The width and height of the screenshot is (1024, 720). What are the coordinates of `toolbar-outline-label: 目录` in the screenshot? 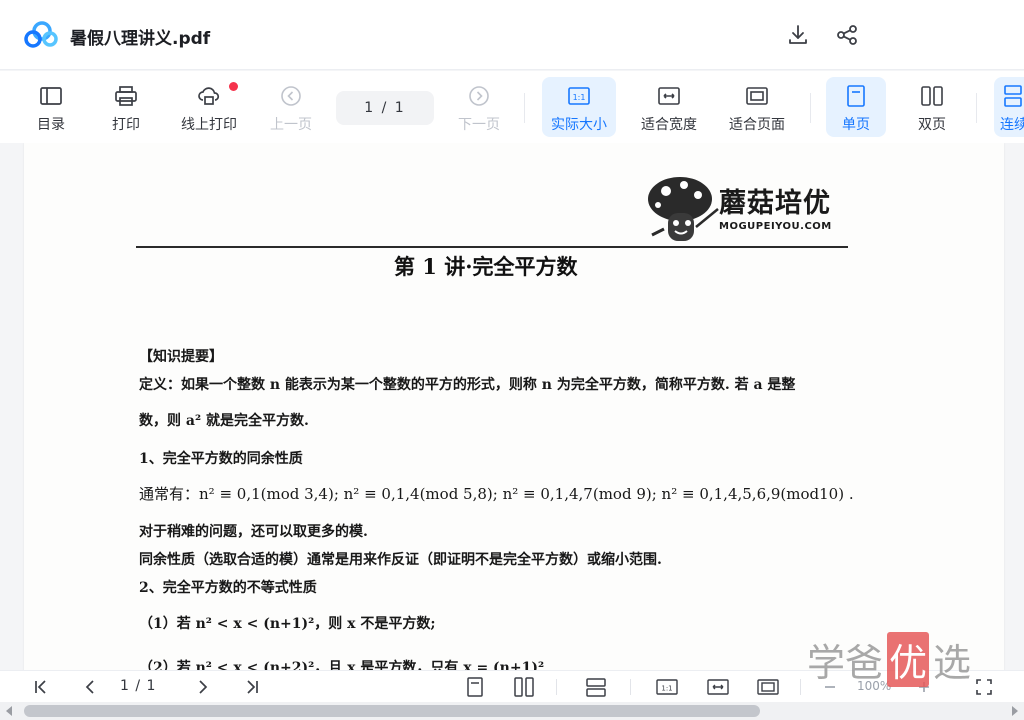 It's located at (51, 125).